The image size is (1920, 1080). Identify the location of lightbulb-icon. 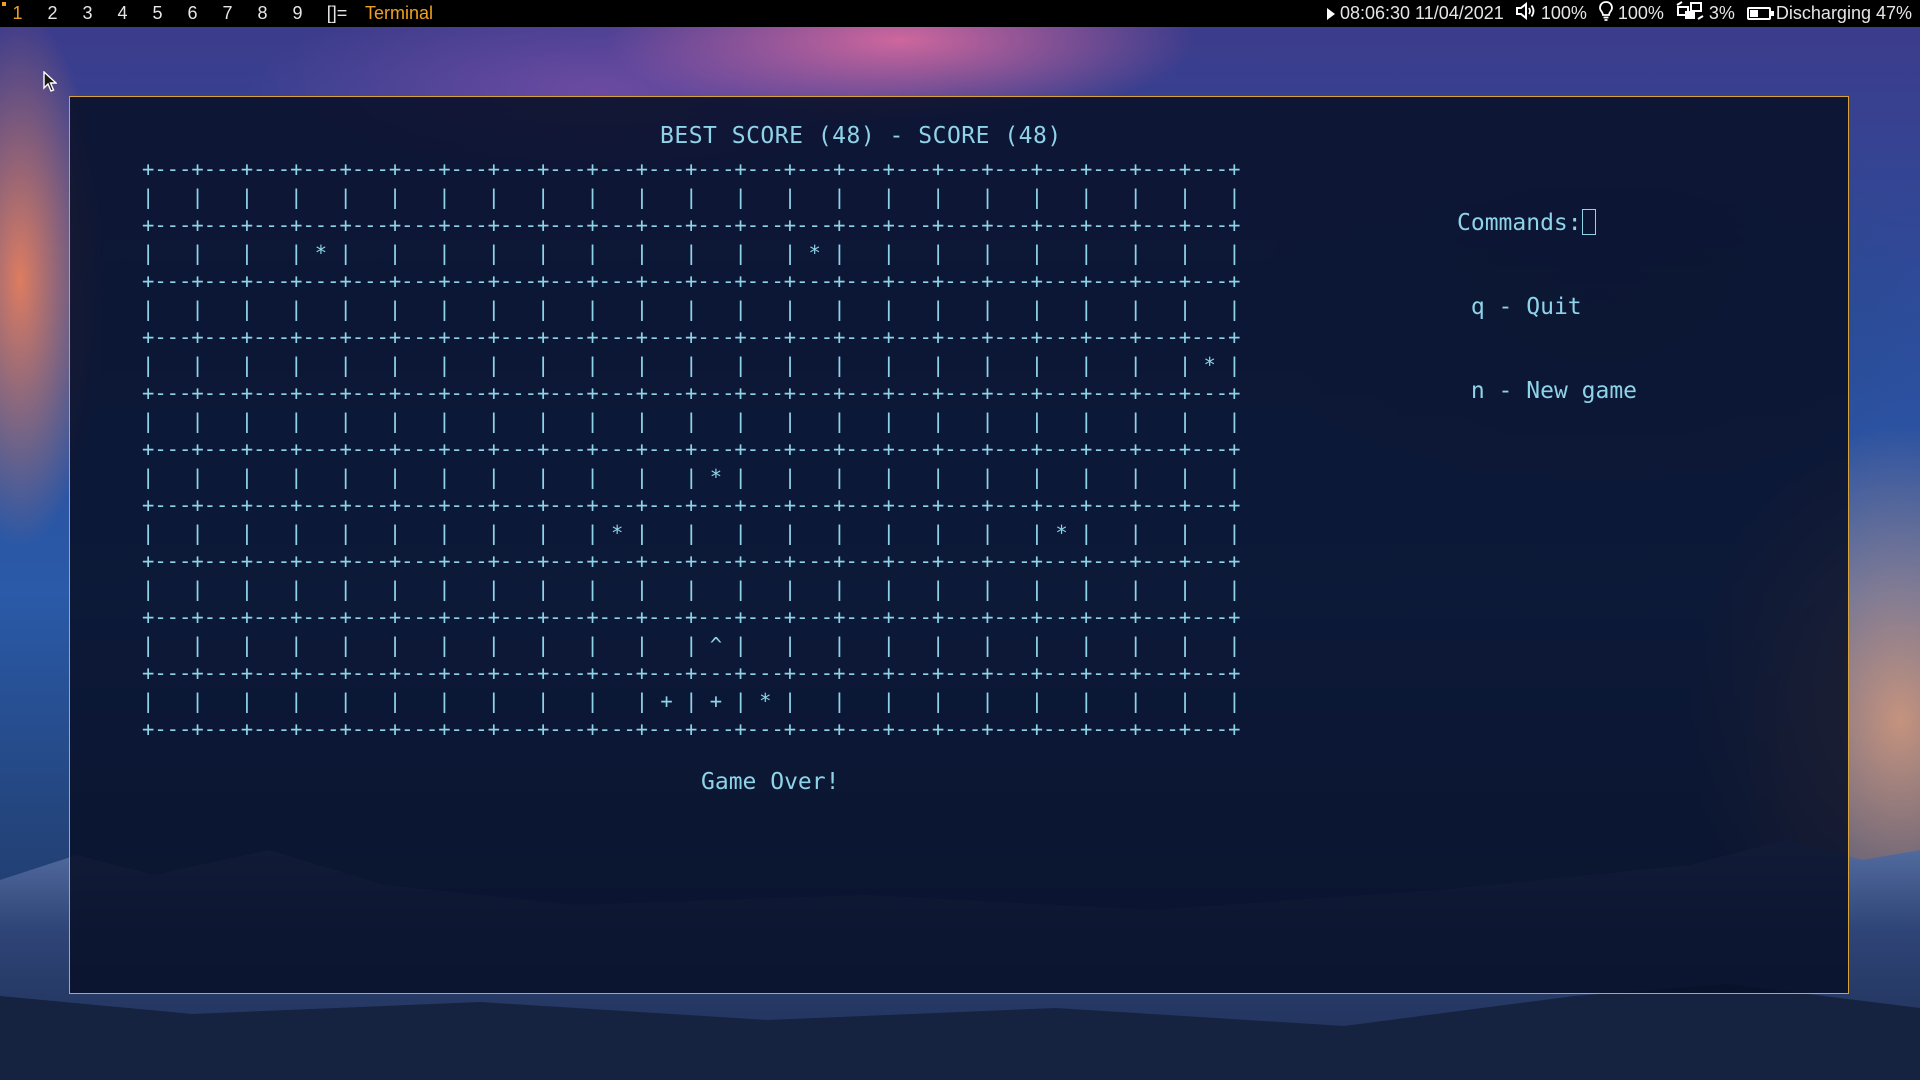
(1605, 13).